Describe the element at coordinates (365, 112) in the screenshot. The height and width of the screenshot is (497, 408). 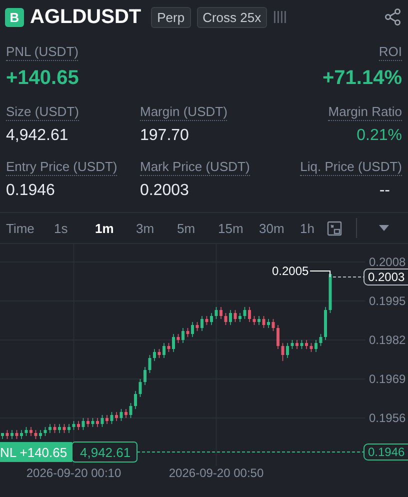
I see `metric-label: Margin Ratio` at that location.